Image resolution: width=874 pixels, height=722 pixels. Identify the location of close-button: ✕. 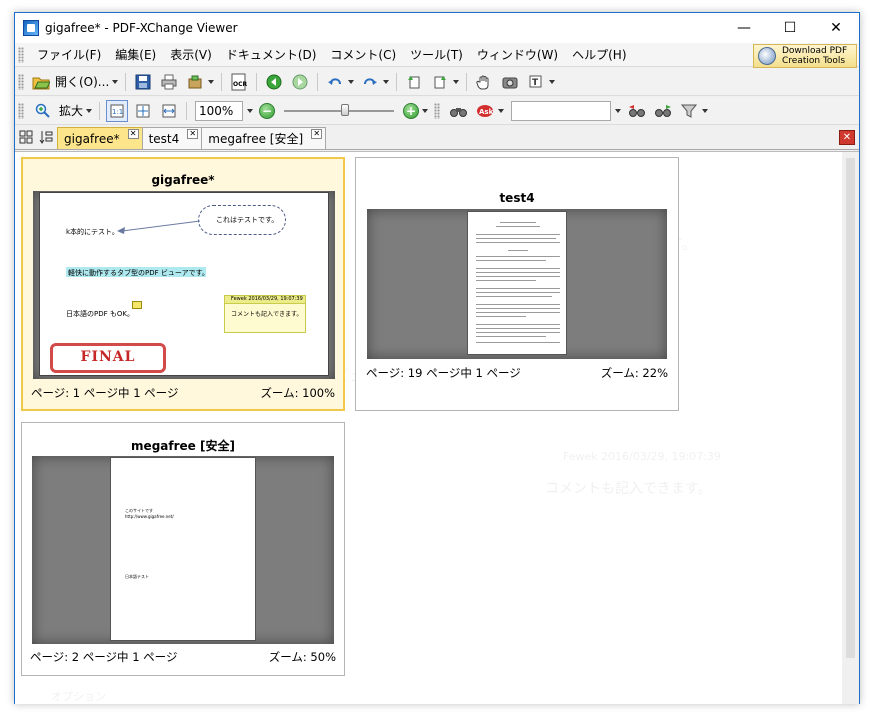
(836, 28).